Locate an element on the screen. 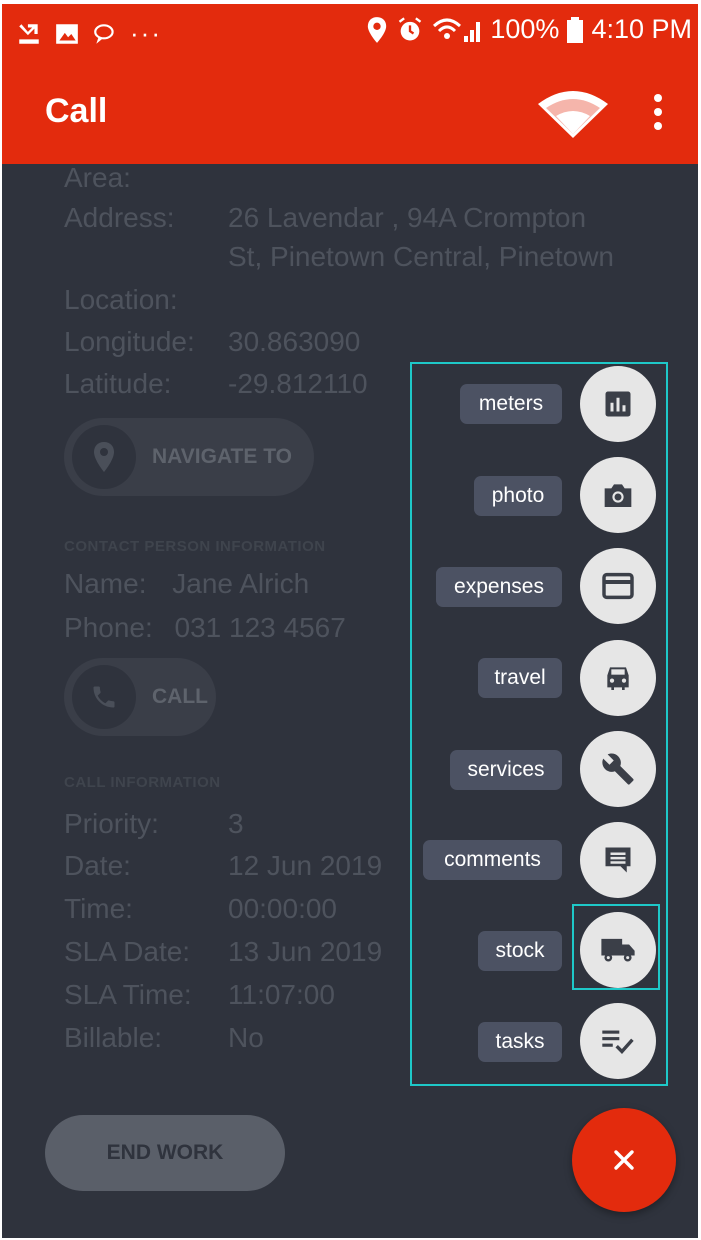 The image size is (701, 1240). call-info-section-header: CALL INFORMATION is located at coordinates (142, 782).